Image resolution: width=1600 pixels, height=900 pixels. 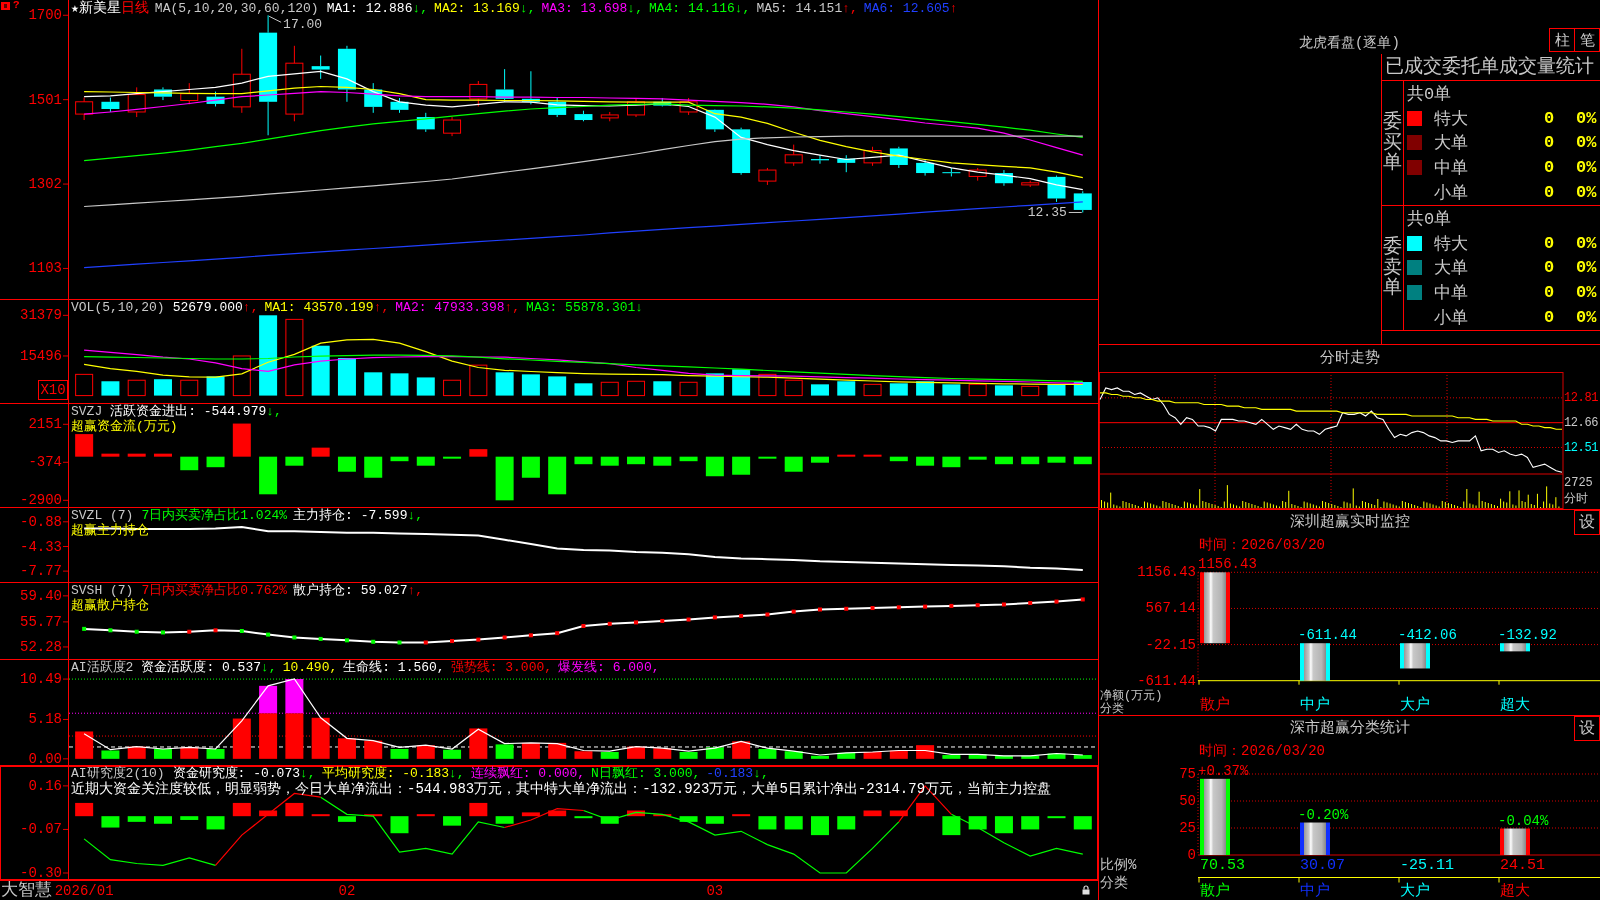 I want to click on legend-reading: MA2: 47933.398, so click(x=450, y=308).